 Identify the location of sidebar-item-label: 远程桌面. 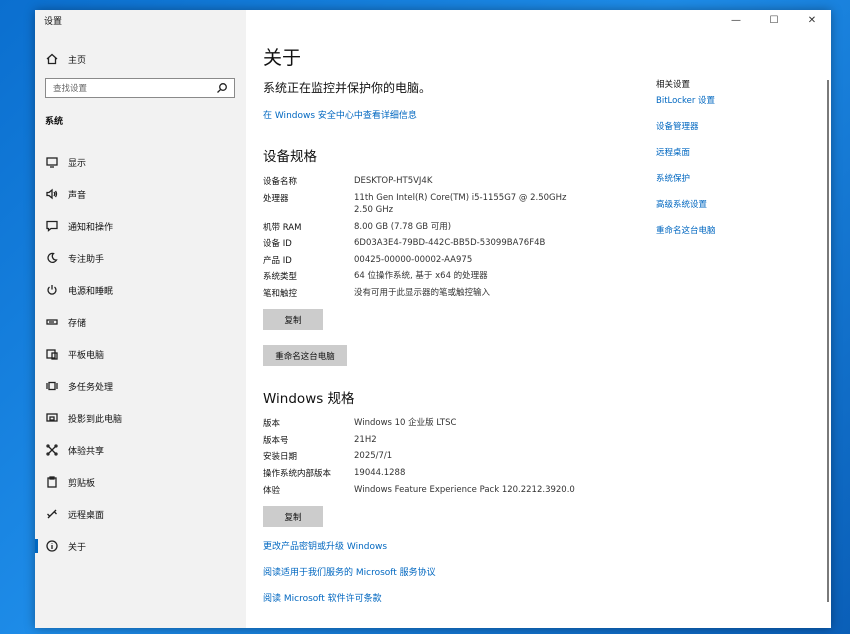
(86, 515).